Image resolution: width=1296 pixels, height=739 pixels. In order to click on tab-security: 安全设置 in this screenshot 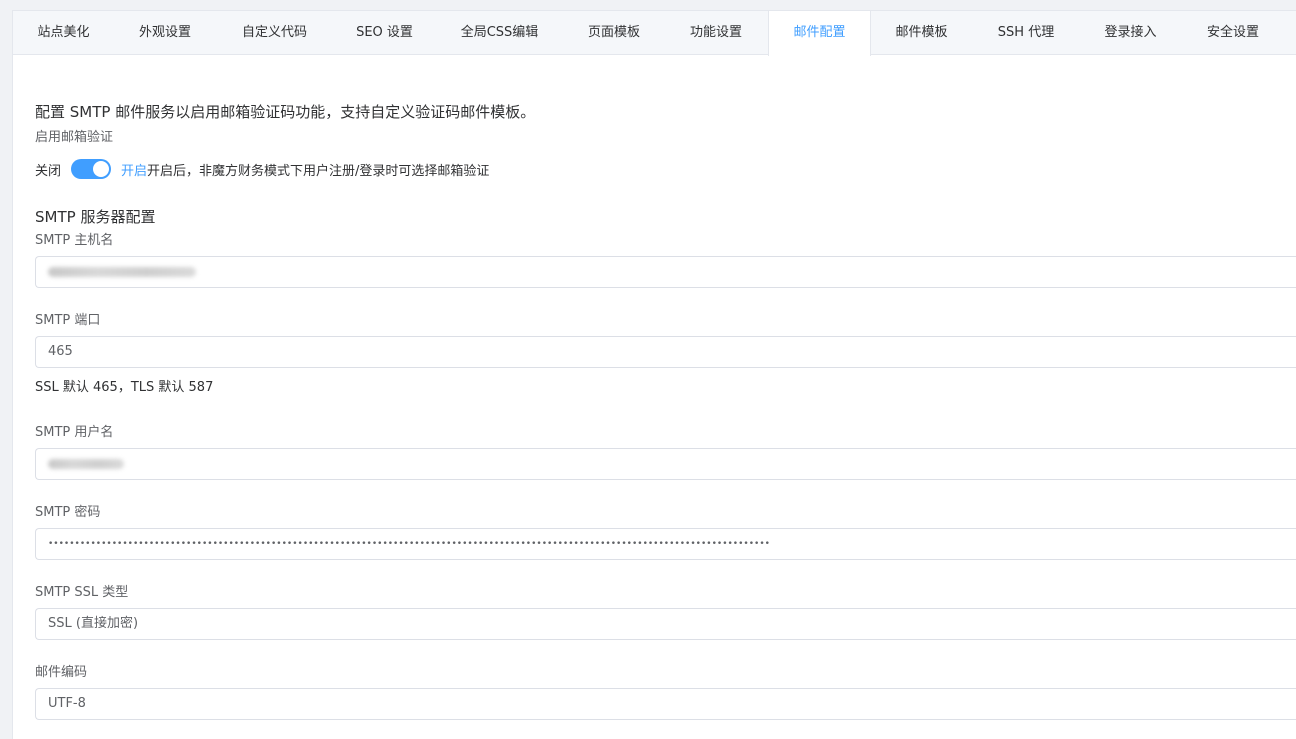, I will do `click(1233, 33)`.